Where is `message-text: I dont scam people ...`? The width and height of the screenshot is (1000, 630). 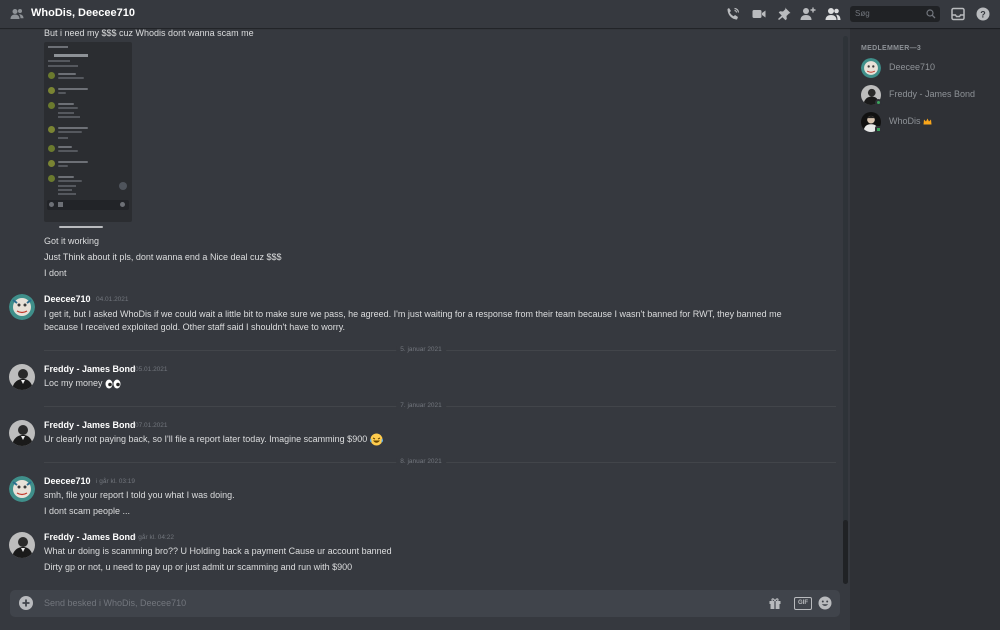
message-text: I dont scam people ... is located at coordinates (87, 511).